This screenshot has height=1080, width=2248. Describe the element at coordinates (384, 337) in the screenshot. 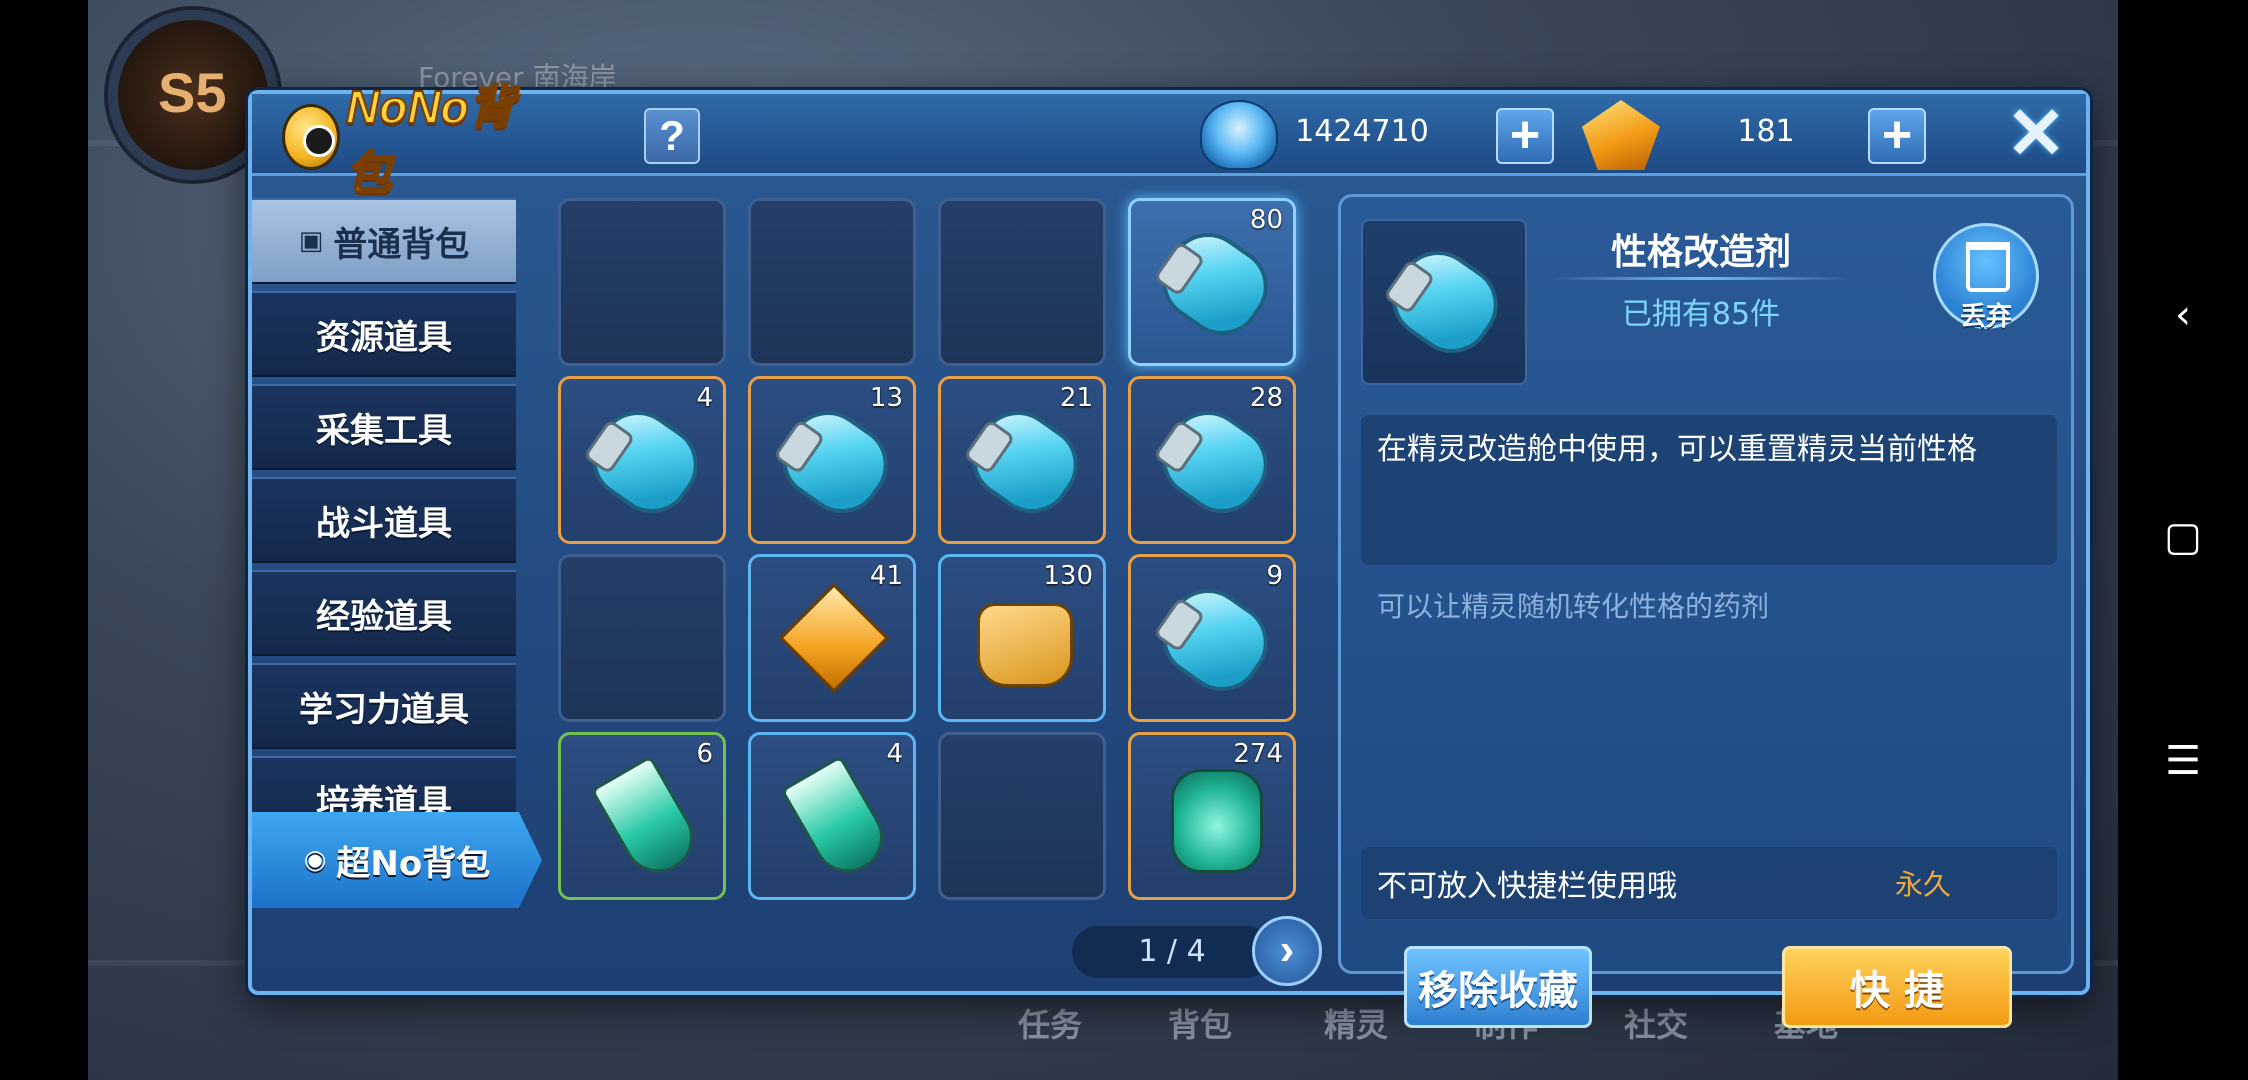

I see `tab-label: 资源道具` at that location.